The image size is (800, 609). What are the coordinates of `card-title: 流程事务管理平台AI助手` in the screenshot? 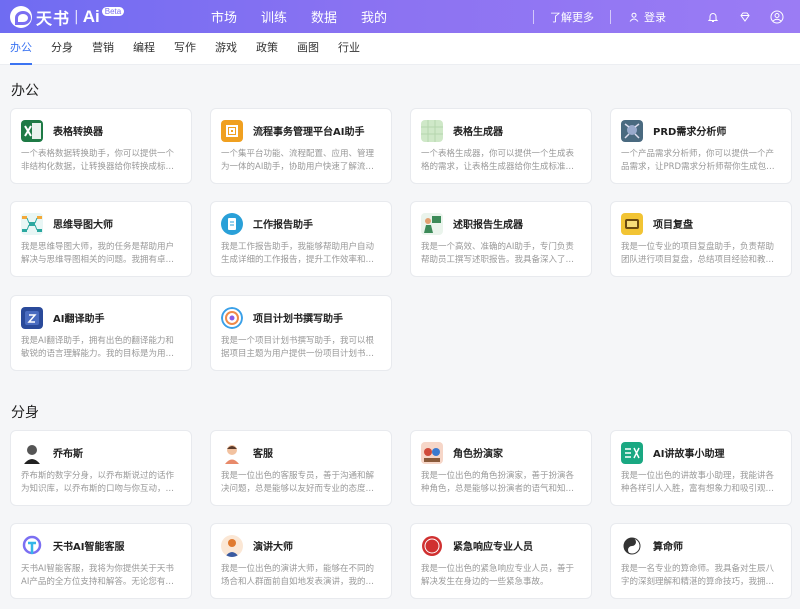 It's located at (309, 132).